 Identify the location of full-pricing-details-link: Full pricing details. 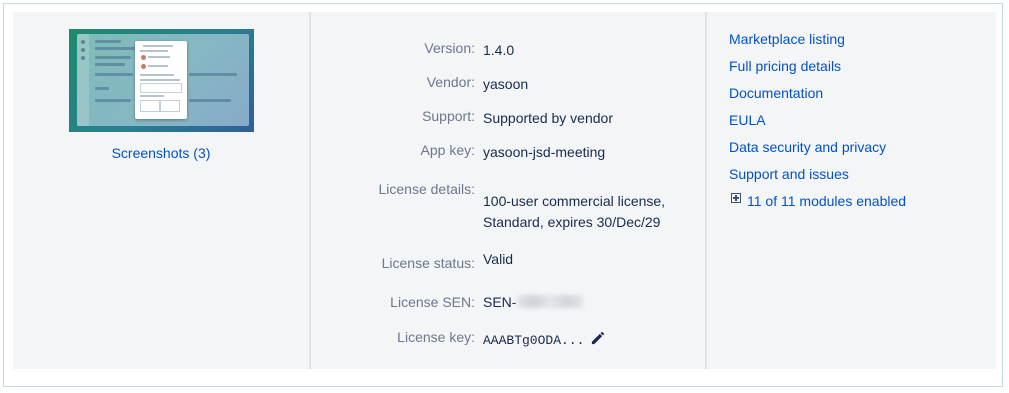
(817, 70).